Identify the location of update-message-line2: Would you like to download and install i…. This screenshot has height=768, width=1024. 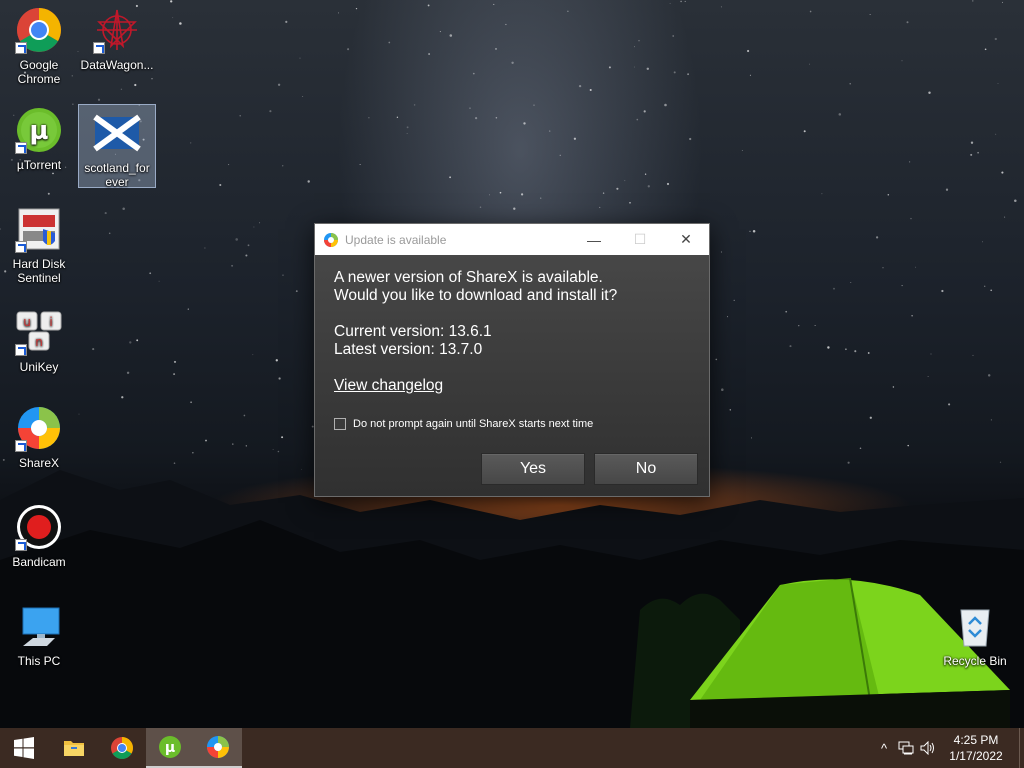
(476, 295).